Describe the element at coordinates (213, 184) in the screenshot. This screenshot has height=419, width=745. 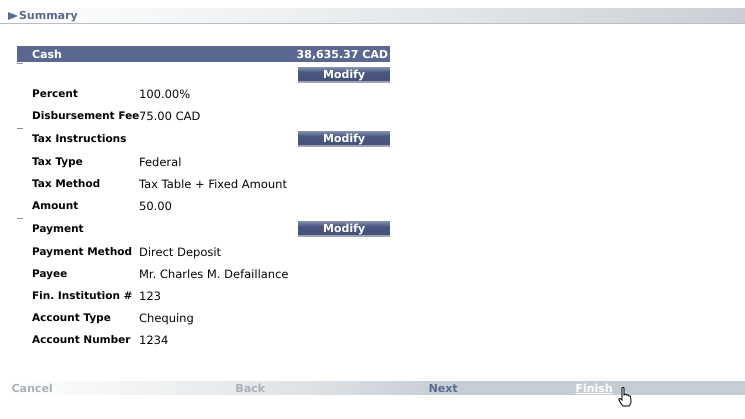
I see `field-value: Tax Table + Fixed Amount` at that location.